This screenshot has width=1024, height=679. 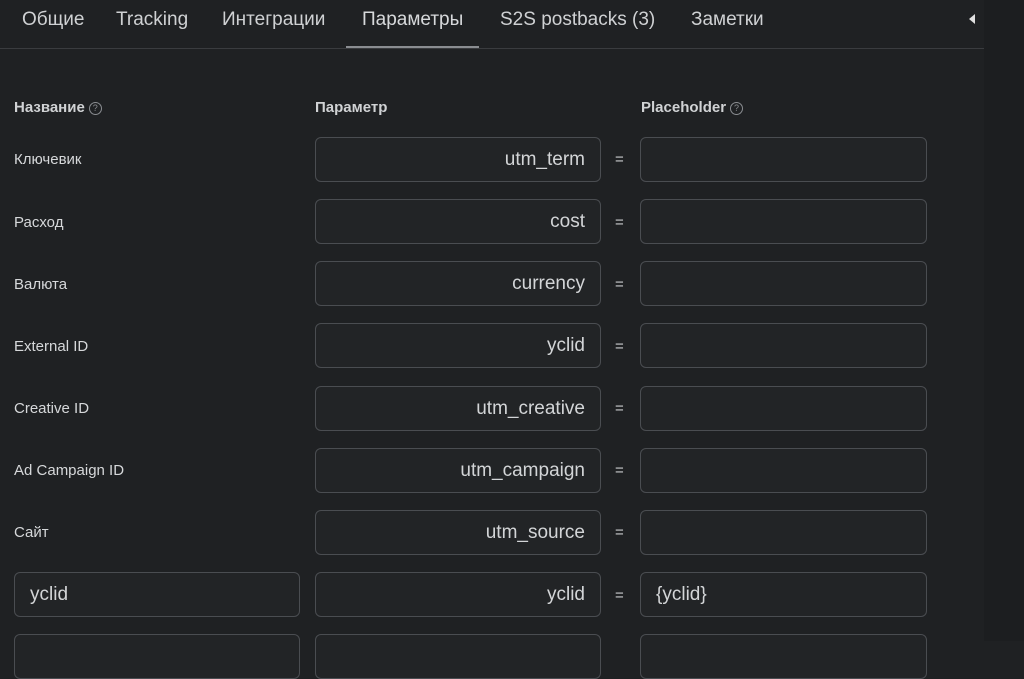 What do you see at coordinates (783, 594) in the screenshot?
I see `placeholder-input: {yclid}` at bounding box center [783, 594].